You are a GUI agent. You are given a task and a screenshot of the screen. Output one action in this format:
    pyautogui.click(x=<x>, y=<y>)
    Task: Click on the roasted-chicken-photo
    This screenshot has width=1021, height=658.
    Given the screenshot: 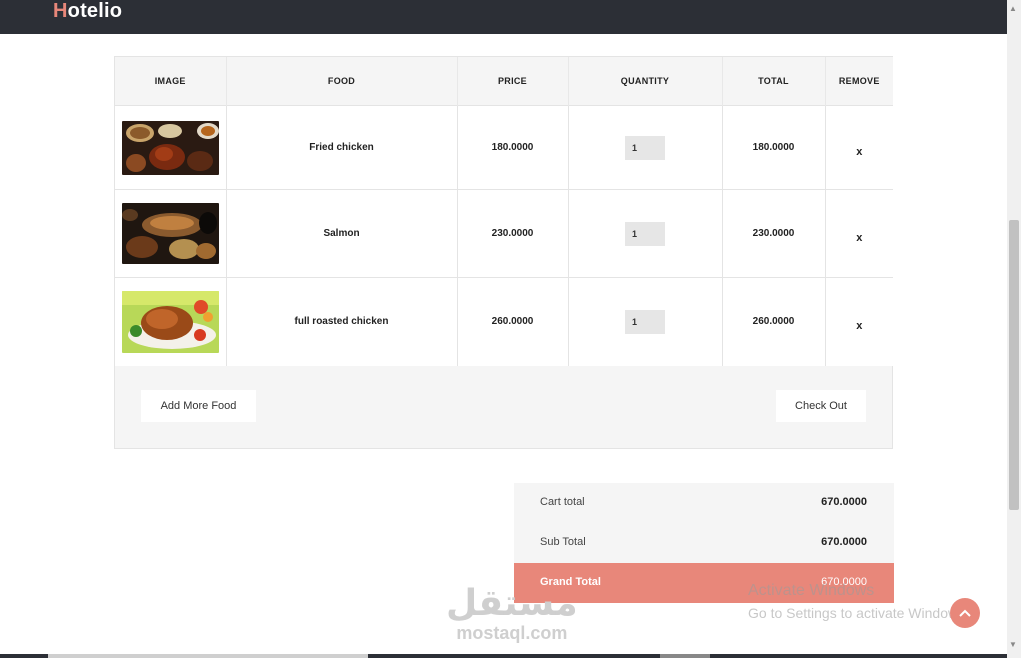 What is the action you would take?
    pyautogui.click(x=170, y=321)
    